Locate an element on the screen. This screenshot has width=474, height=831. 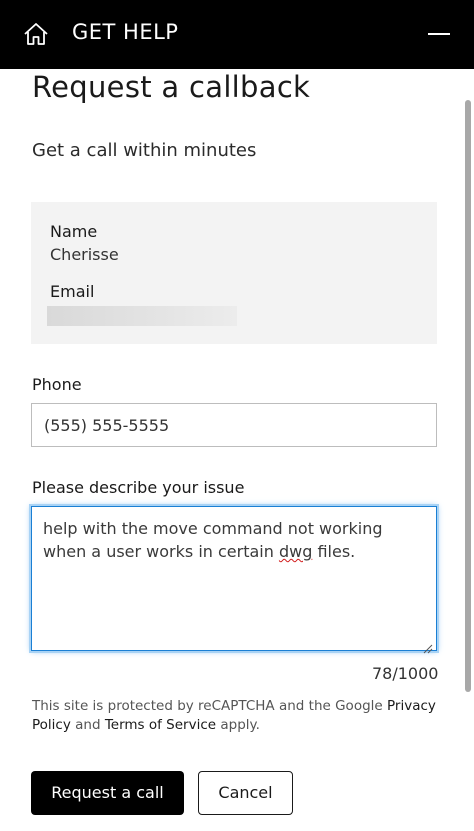
name-label: Name is located at coordinates (74, 231).